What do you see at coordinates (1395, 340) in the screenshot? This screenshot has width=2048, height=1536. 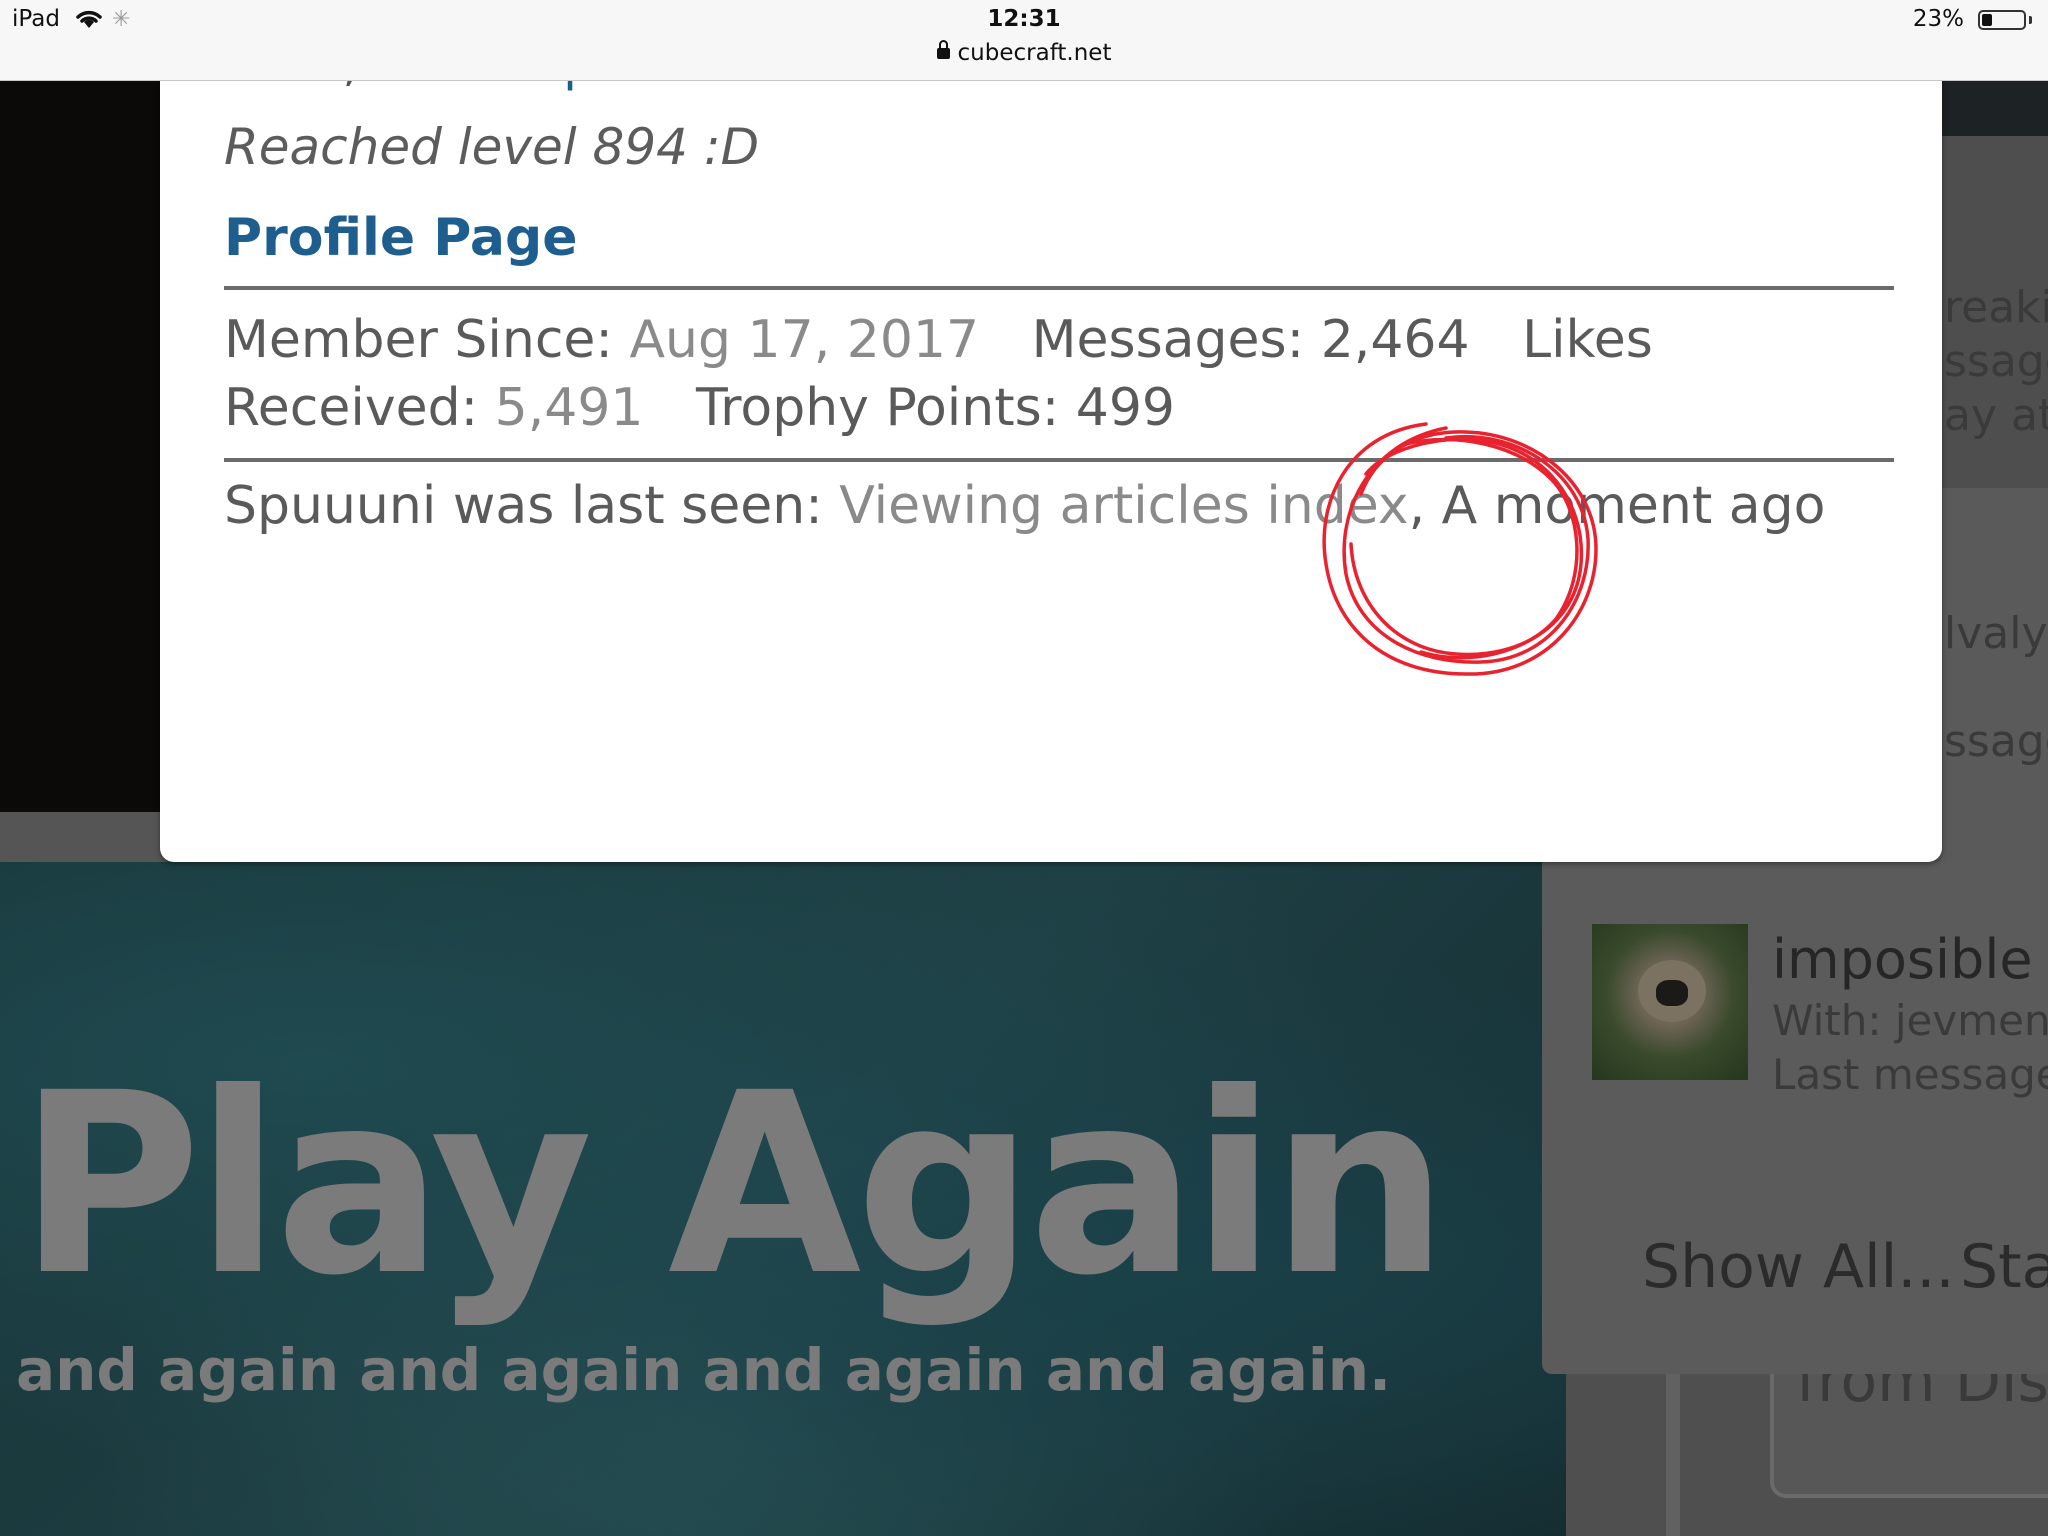 I see `messages-value: 2,464` at bounding box center [1395, 340].